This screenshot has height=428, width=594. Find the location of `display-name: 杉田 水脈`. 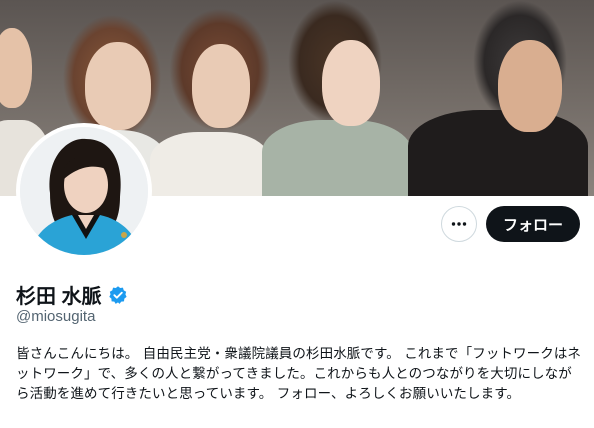

display-name: 杉田 水脈 is located at coordinates (59, 297).